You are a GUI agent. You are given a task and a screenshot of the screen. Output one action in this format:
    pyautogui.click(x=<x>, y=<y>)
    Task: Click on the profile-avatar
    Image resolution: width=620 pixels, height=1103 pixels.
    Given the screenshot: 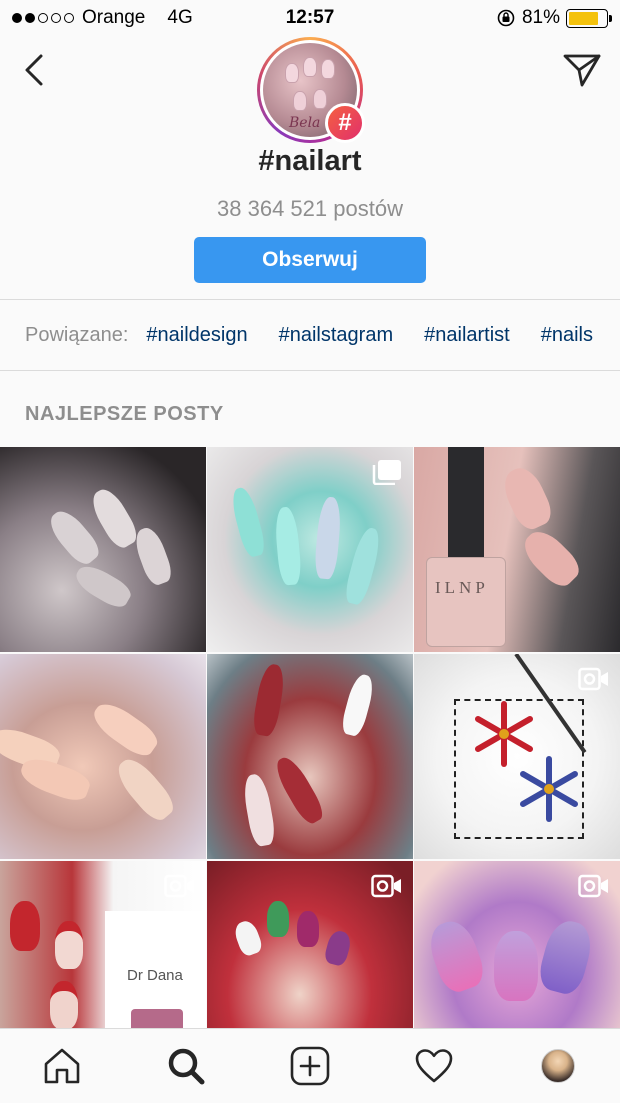 What is the action you would take?
    pyautogui.click(x=558, y=1066)
    